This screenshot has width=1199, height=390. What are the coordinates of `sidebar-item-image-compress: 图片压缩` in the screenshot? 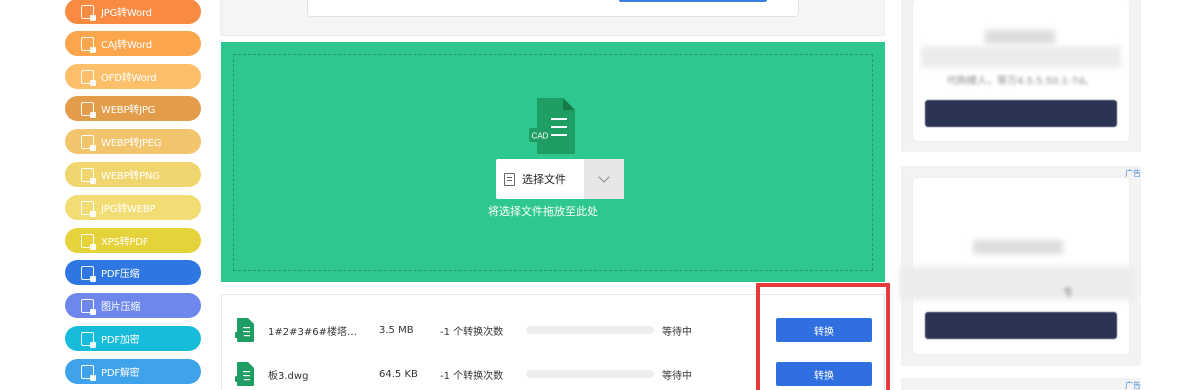 It's located at (133, 305).